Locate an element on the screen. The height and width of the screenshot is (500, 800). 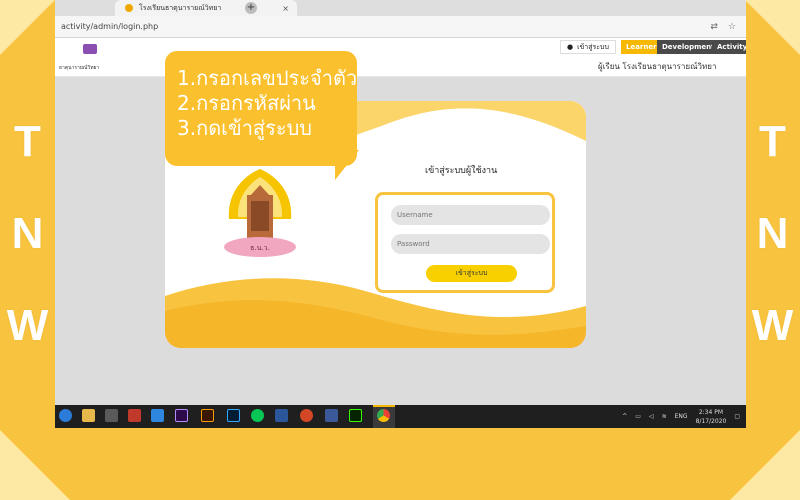
wifi-icon: ≋ is located at coordinates (664, 416).